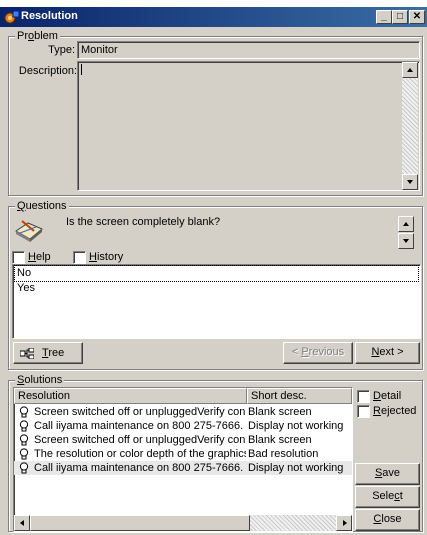 This screenshot has width=427, height=535. Describe the element at coordinates (130, 396) in the screenshot. I see `column-header-resolution: Resolution` at that location.